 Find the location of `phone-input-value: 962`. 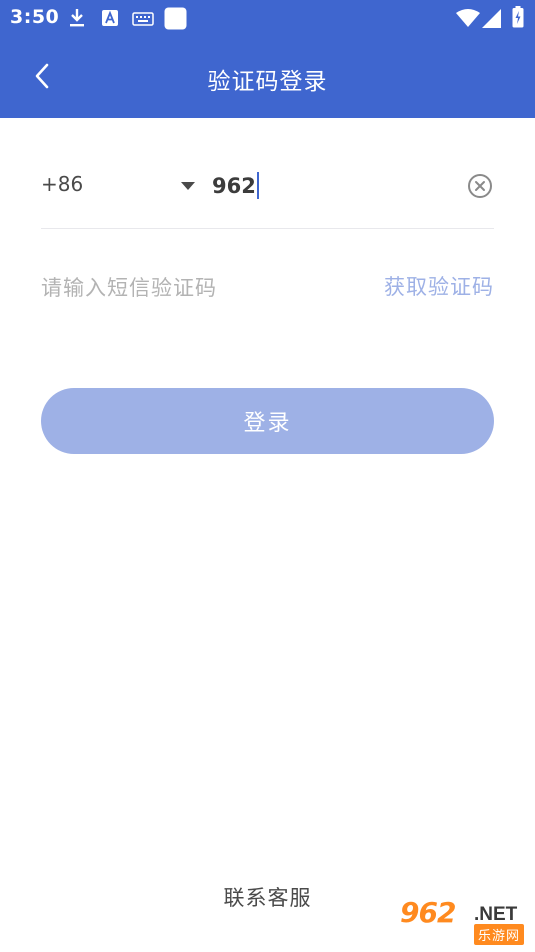

phone-input-value: 962 is located at coordinates (234, 186).